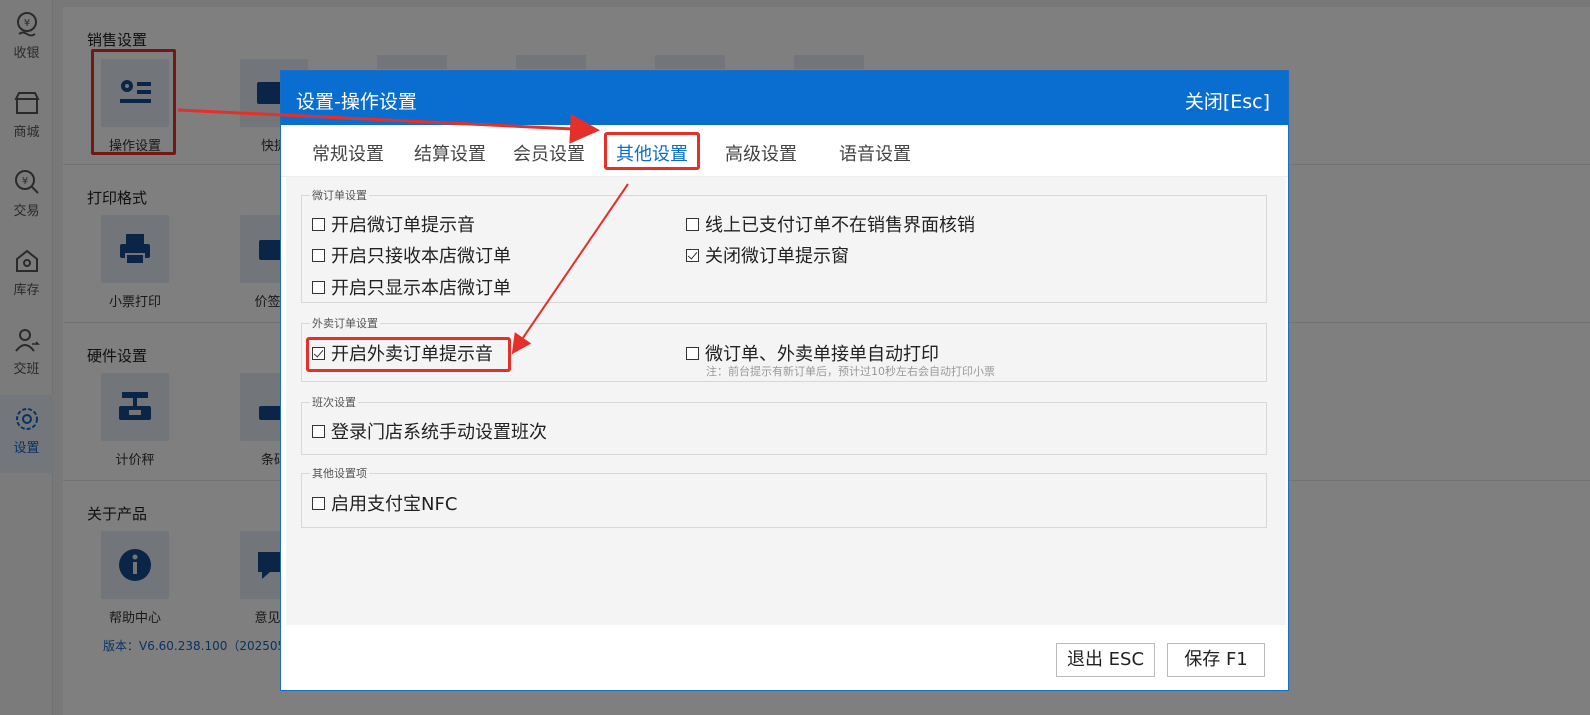  Describe the element at coordinates (408, 354) in the screenshot. I see `highlight-takeout-sound` at that location.